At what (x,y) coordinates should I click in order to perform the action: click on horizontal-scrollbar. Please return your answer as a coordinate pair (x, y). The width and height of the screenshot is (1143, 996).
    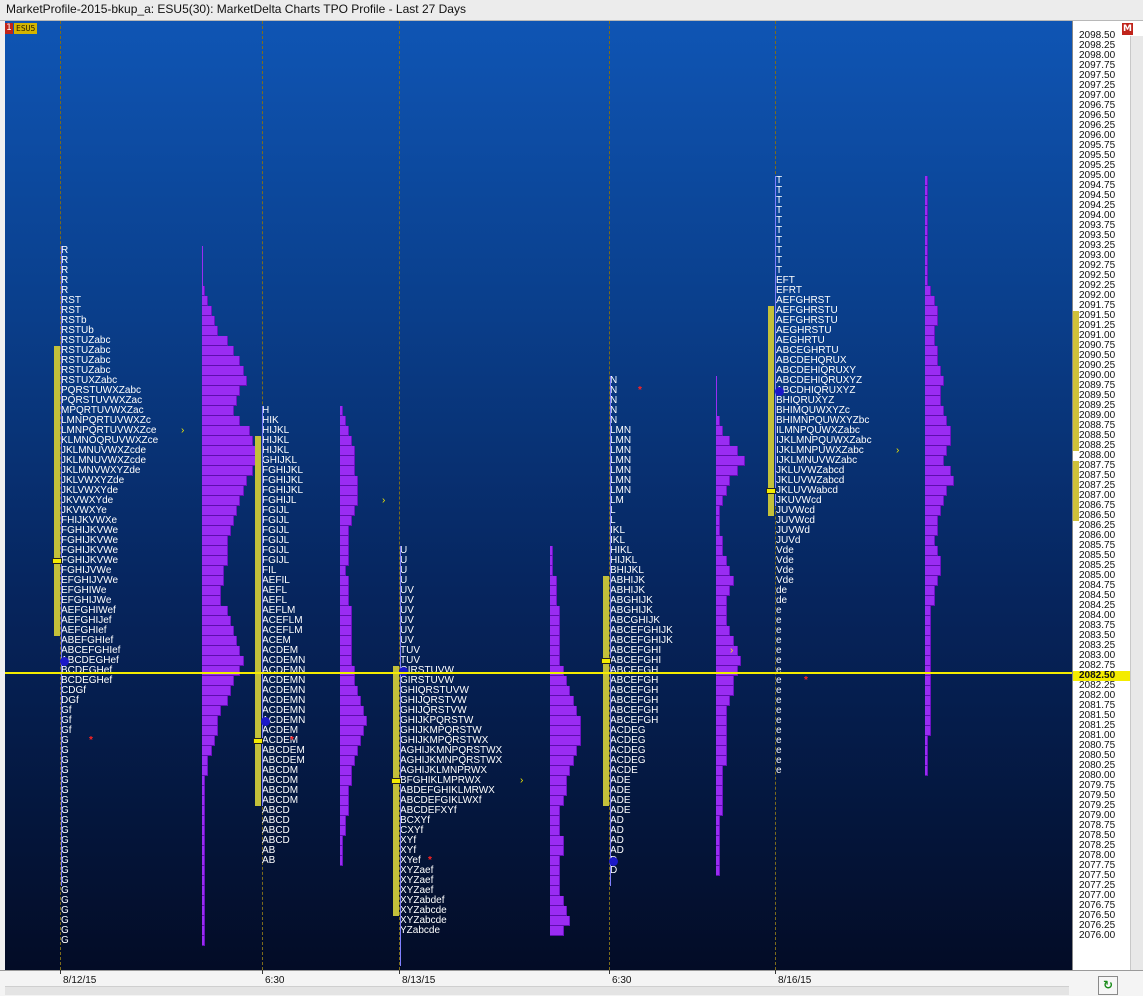
    Looking at the image, I should click on (537, 990).